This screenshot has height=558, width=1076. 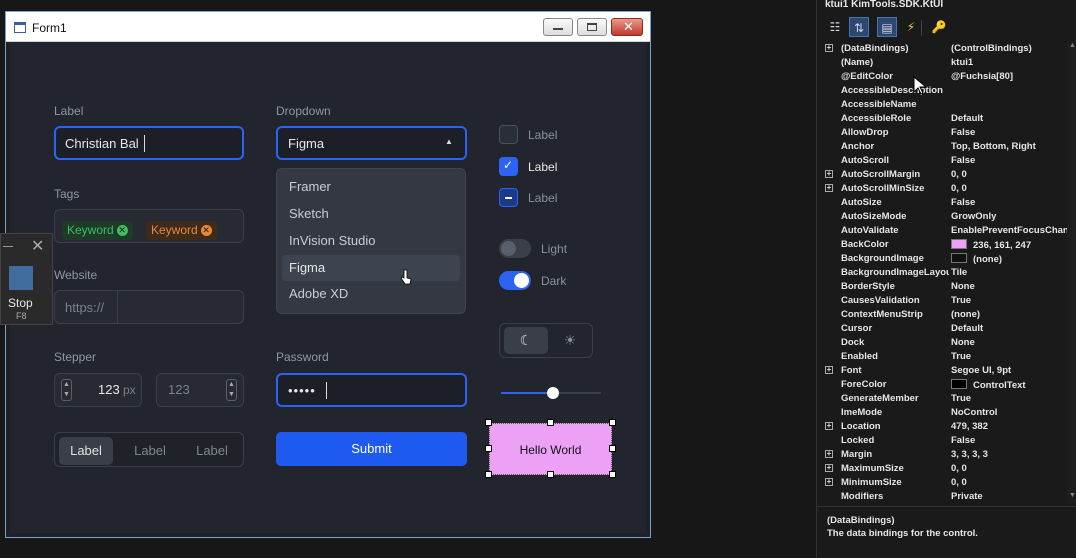 What do you see at coordinates (942, 315) in the screenshot?
I see `property-row: ContextMenuStrip (none)` at bounding box center [942, 315].